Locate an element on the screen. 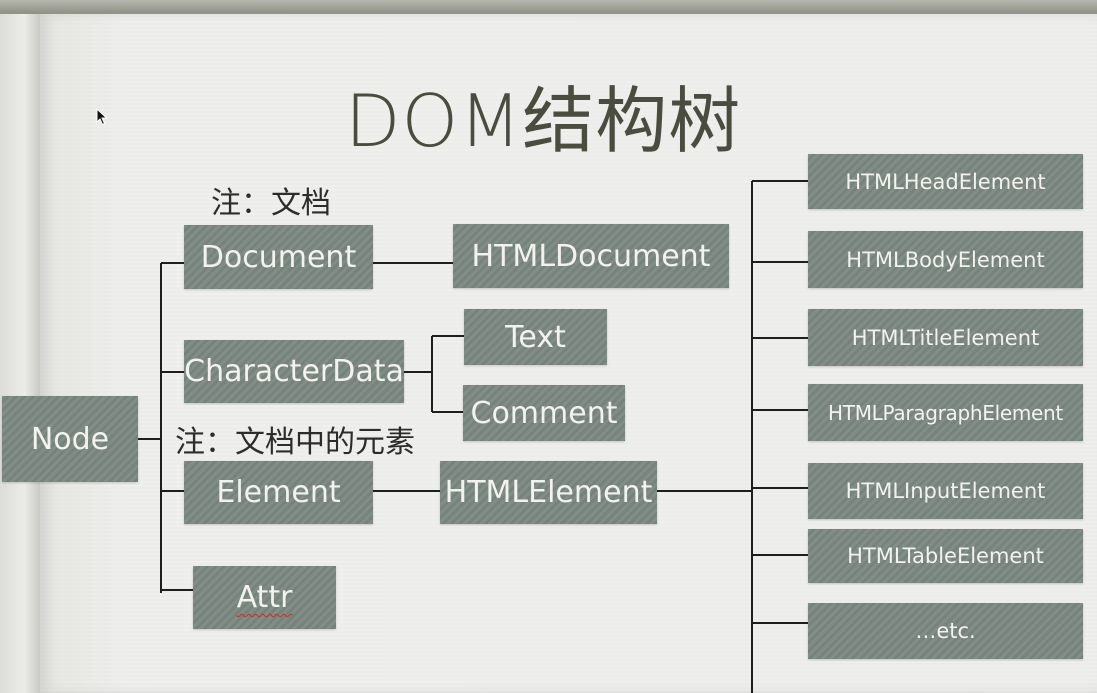  comment-label: Comment is located at coordinates (544, 413).